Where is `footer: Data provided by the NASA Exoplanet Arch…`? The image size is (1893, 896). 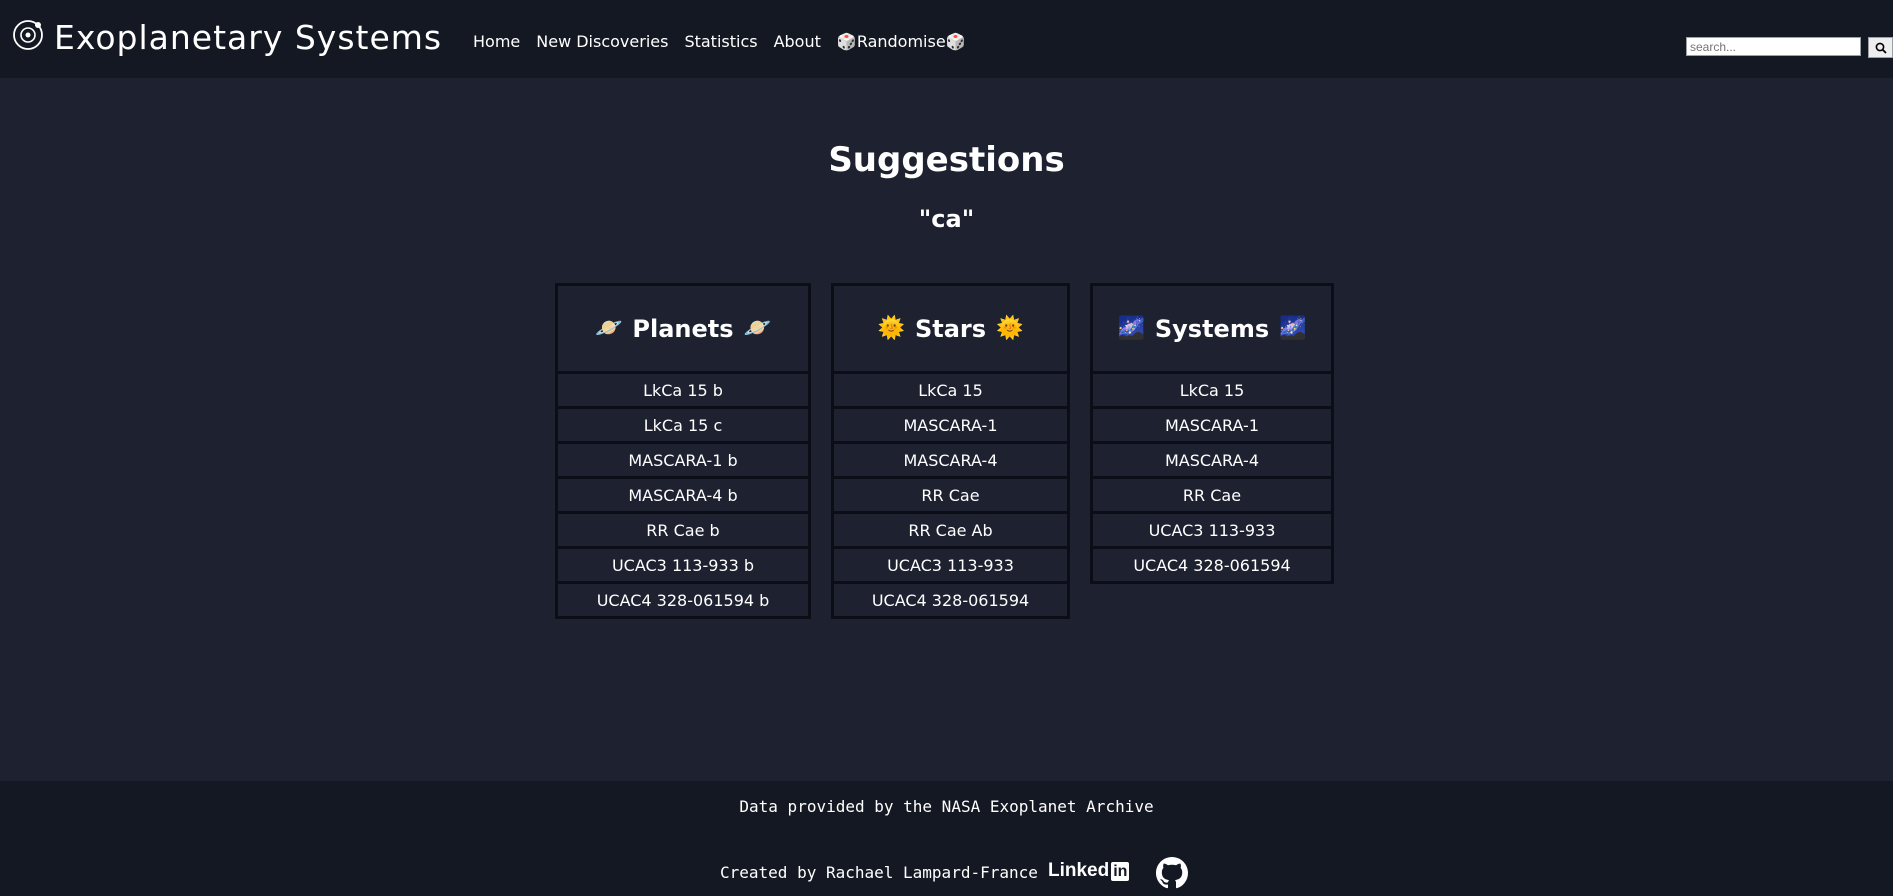
footer: Data provided by the NASA Exoplanet Arch… is located at coordinates (946, 838).